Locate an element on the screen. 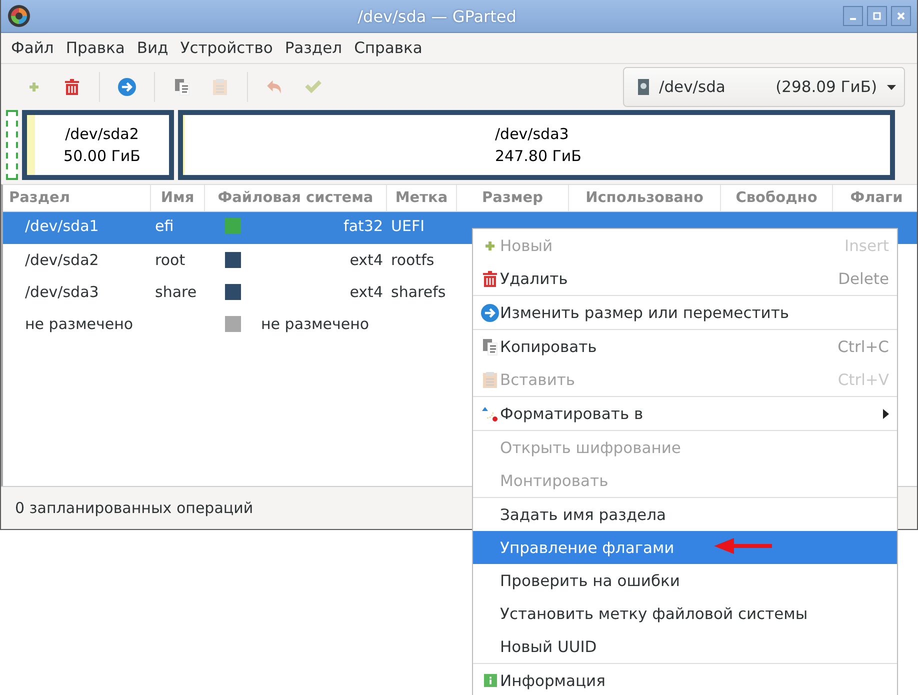  format-icon is located at coordinates (490, 414).